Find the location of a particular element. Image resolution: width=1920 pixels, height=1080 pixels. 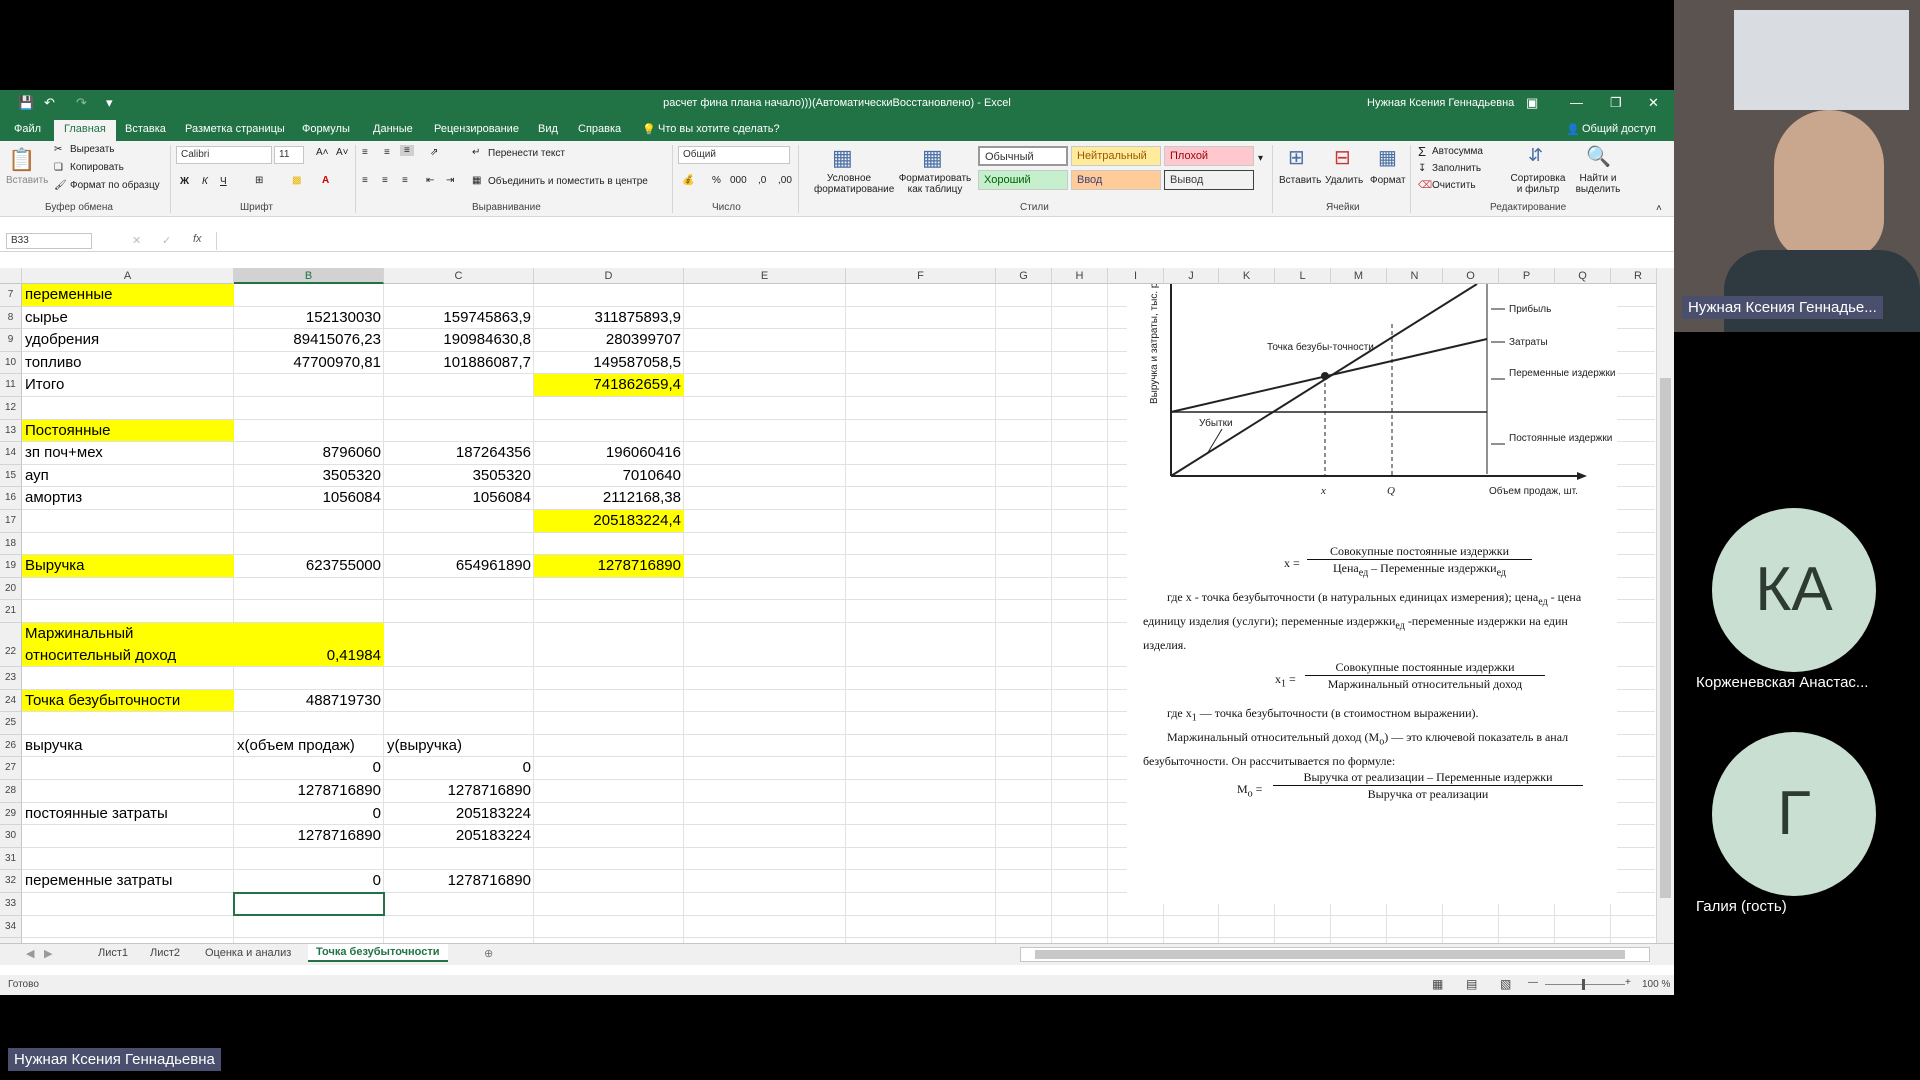

normal-view-icon: ▦ is located at coordinates (1437, 984).